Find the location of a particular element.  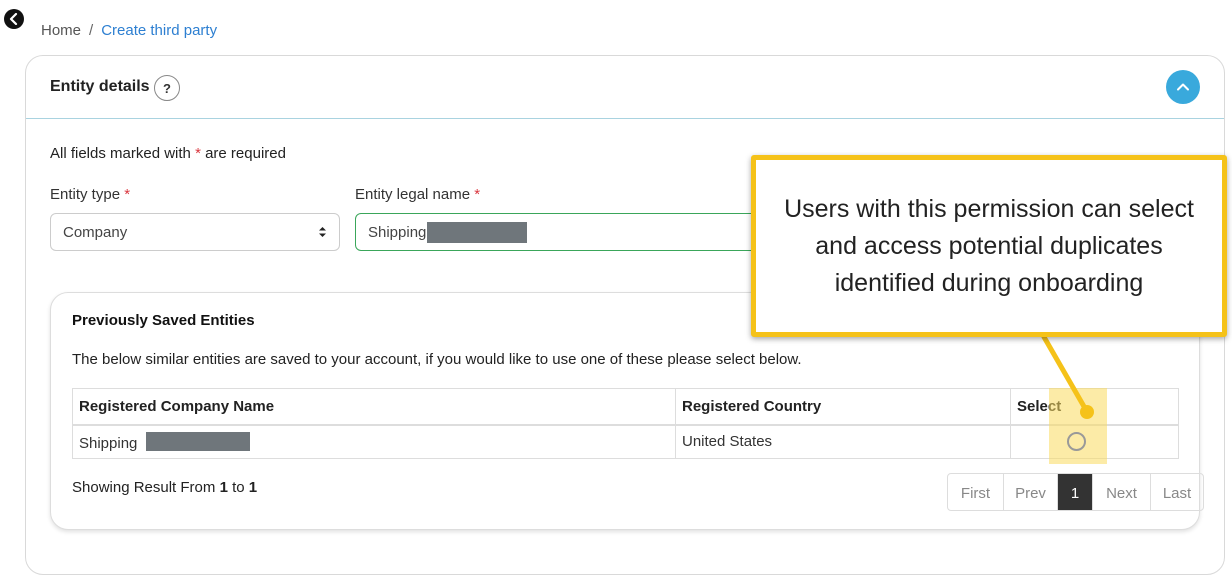

breadcrumb-home: Home is located at coordinates (61, 30).